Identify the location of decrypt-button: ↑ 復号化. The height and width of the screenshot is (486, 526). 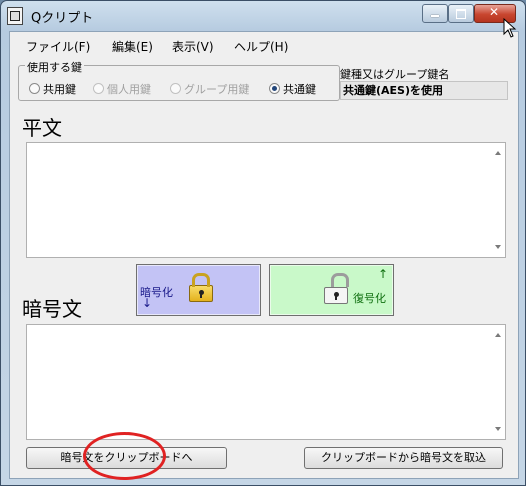
(331, 290).